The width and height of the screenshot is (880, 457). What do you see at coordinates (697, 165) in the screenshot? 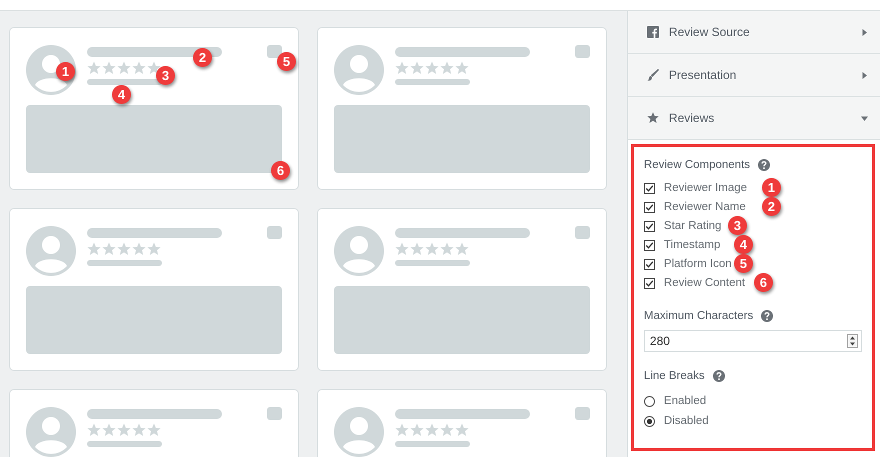
I see `field-label: Review Components` at bounding box center [697, 165].